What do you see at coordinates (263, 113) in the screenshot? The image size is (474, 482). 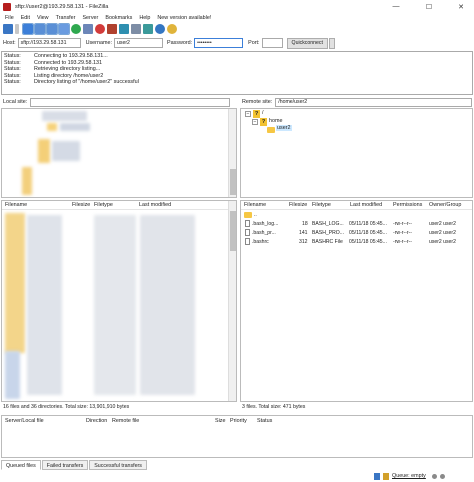 I see `tree-item-root: /` at bounding box center [263, 113].